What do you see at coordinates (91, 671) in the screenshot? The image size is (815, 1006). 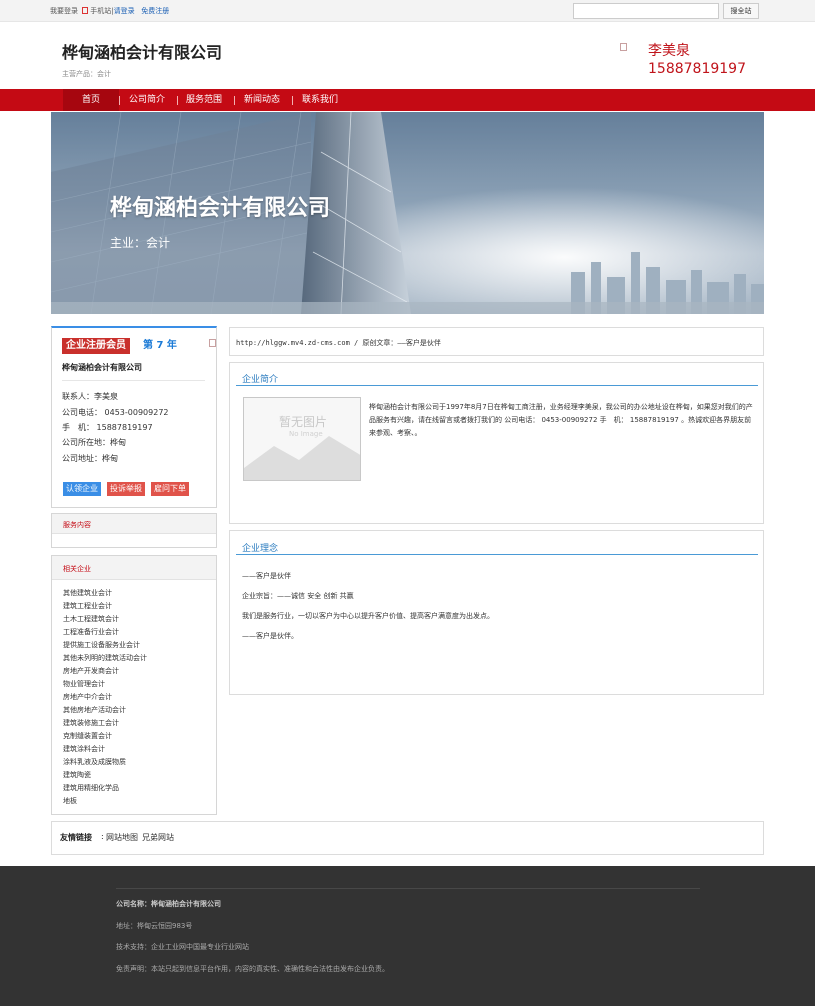 I see `related-item: 房地产开发商会计` at bounding box center [91, 671].